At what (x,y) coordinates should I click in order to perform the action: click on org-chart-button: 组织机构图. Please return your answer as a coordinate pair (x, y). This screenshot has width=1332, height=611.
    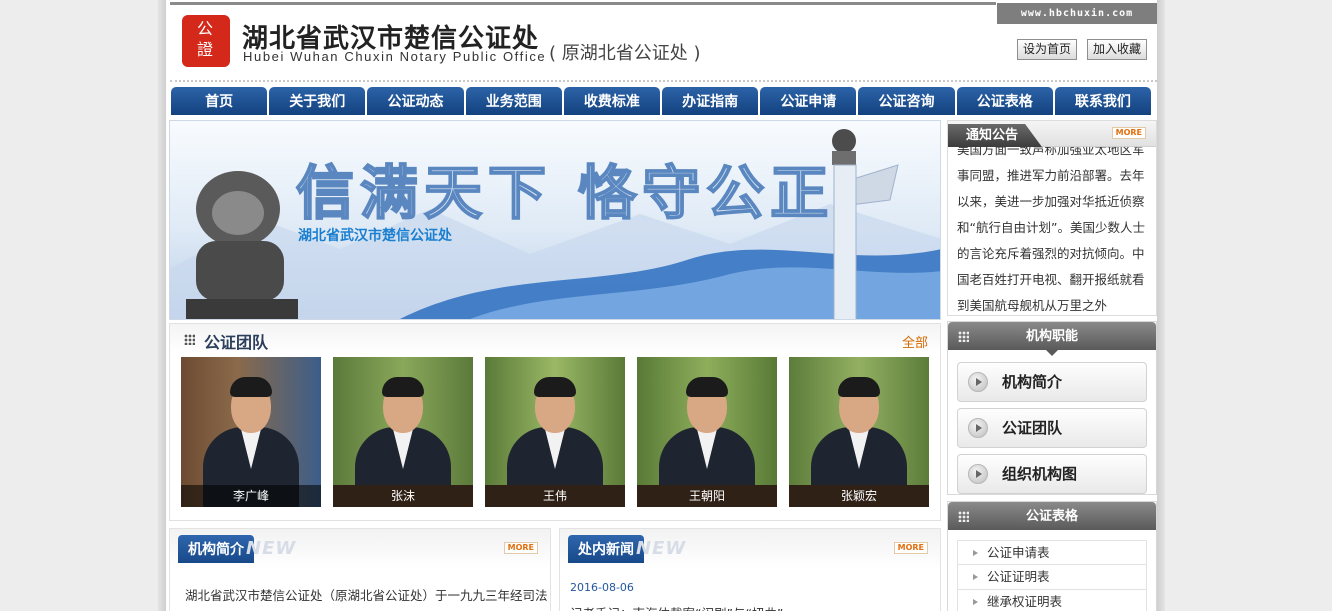
    Looking at the image, I should click on (1052, 474).